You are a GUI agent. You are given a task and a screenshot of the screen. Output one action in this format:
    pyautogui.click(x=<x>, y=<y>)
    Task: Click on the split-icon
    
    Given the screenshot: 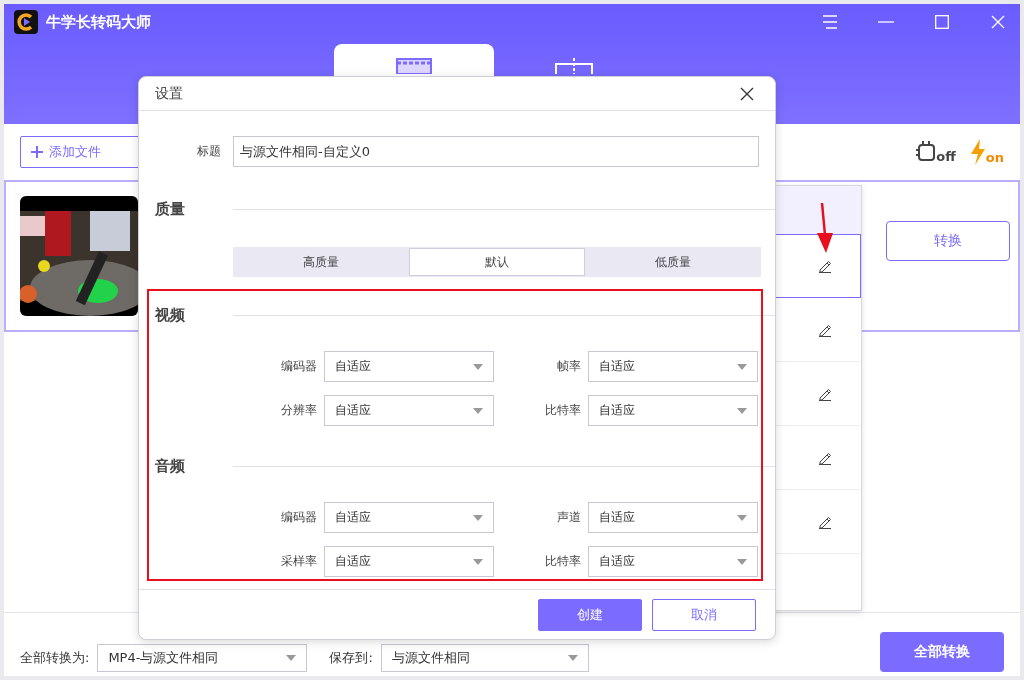 What is the action you would take?
    pyautogui.click(x=574, y=66)
    